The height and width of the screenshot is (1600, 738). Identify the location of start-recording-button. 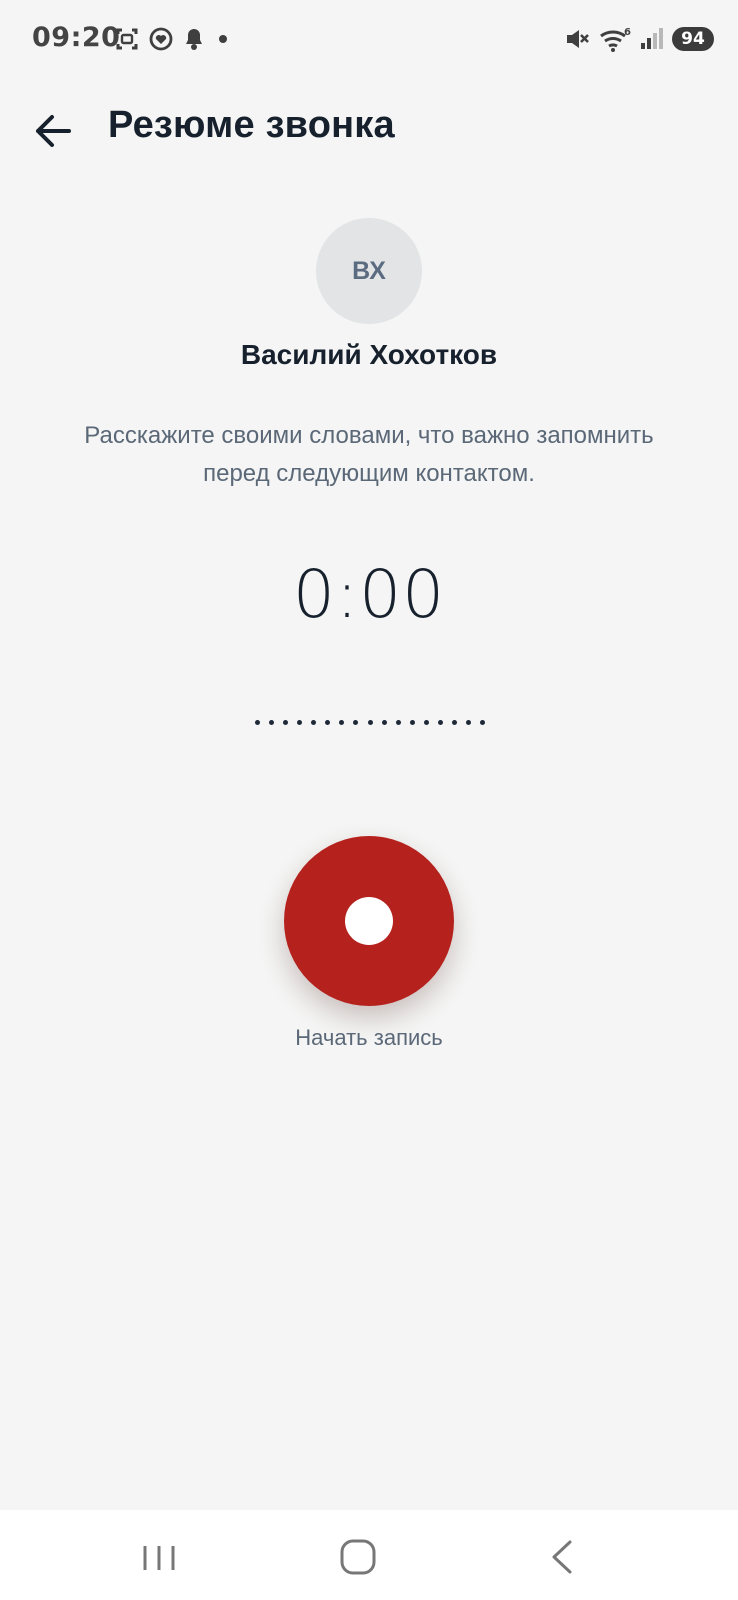
(369, 921).